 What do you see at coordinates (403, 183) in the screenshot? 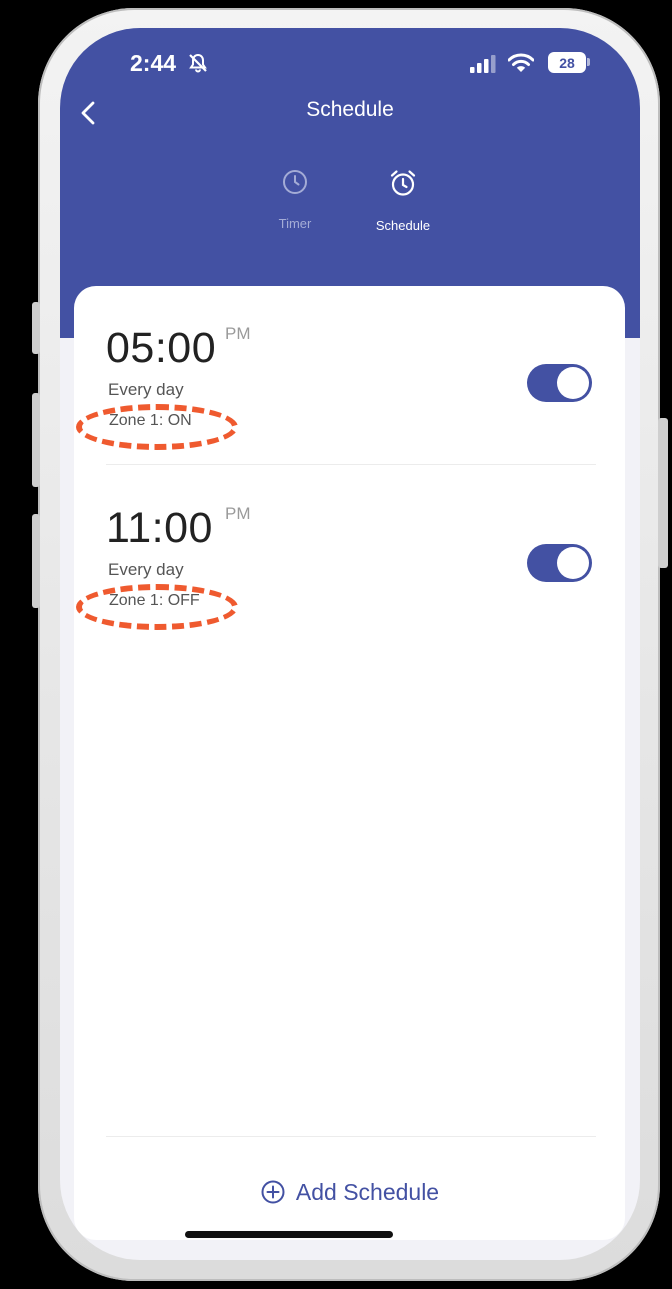
I see `alarm-clock-icon` at bounding box center [403, 183].